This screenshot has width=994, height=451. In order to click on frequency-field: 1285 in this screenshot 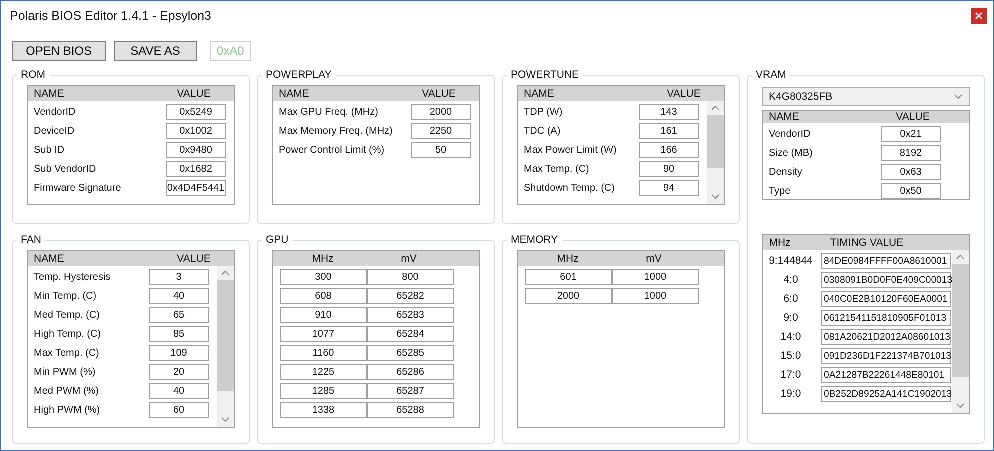, I will do `click(323, 391)`.